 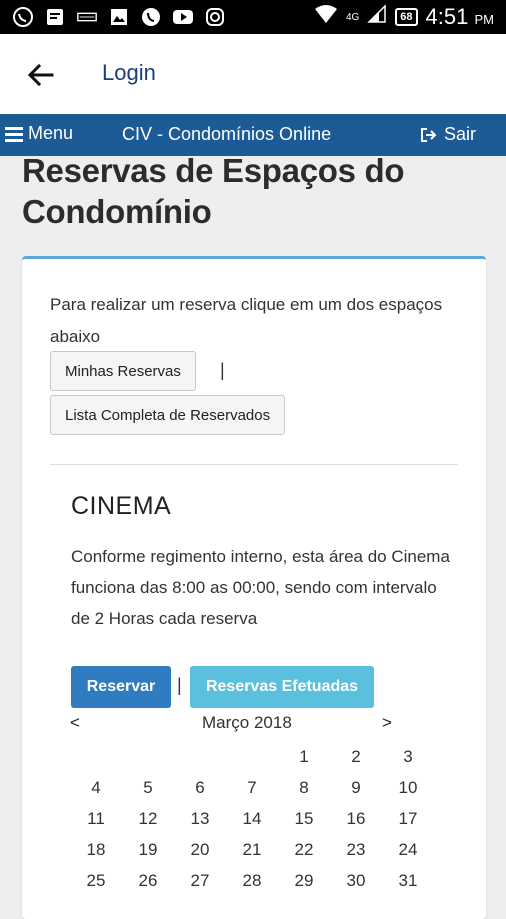 I want to click on calendar-day: 8, so click(x=304, y=787).